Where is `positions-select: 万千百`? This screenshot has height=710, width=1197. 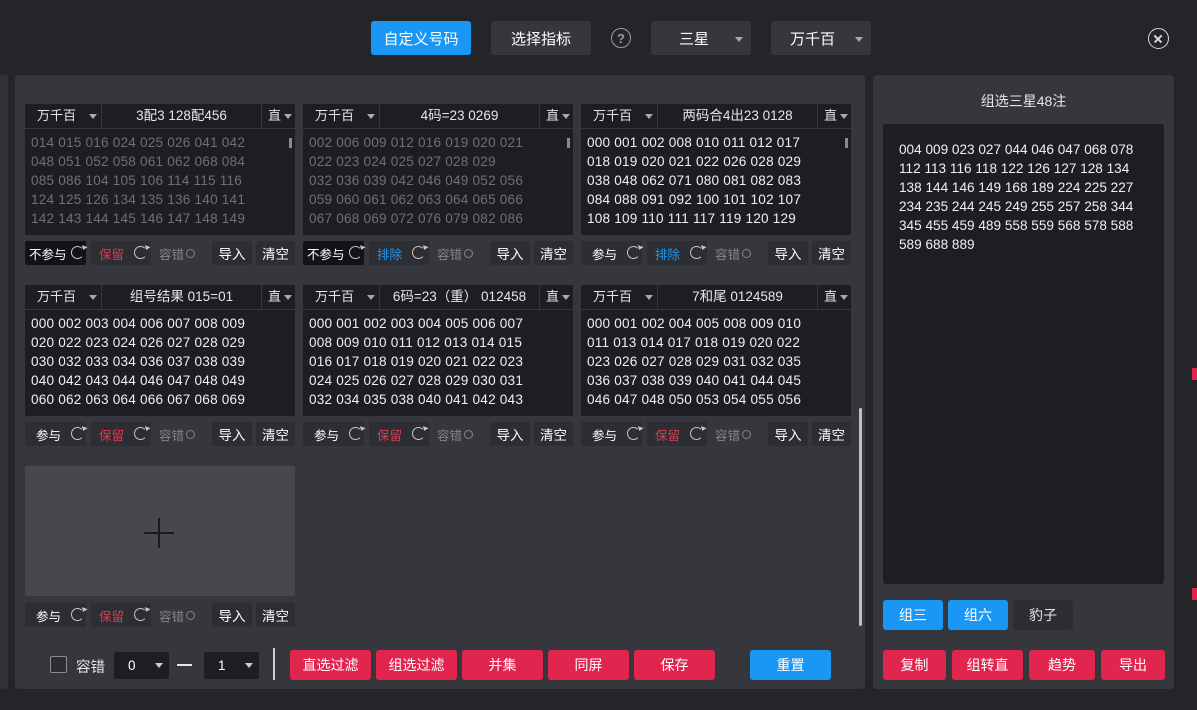 positions-select: 万千百 is located at coordinates (821, 38).